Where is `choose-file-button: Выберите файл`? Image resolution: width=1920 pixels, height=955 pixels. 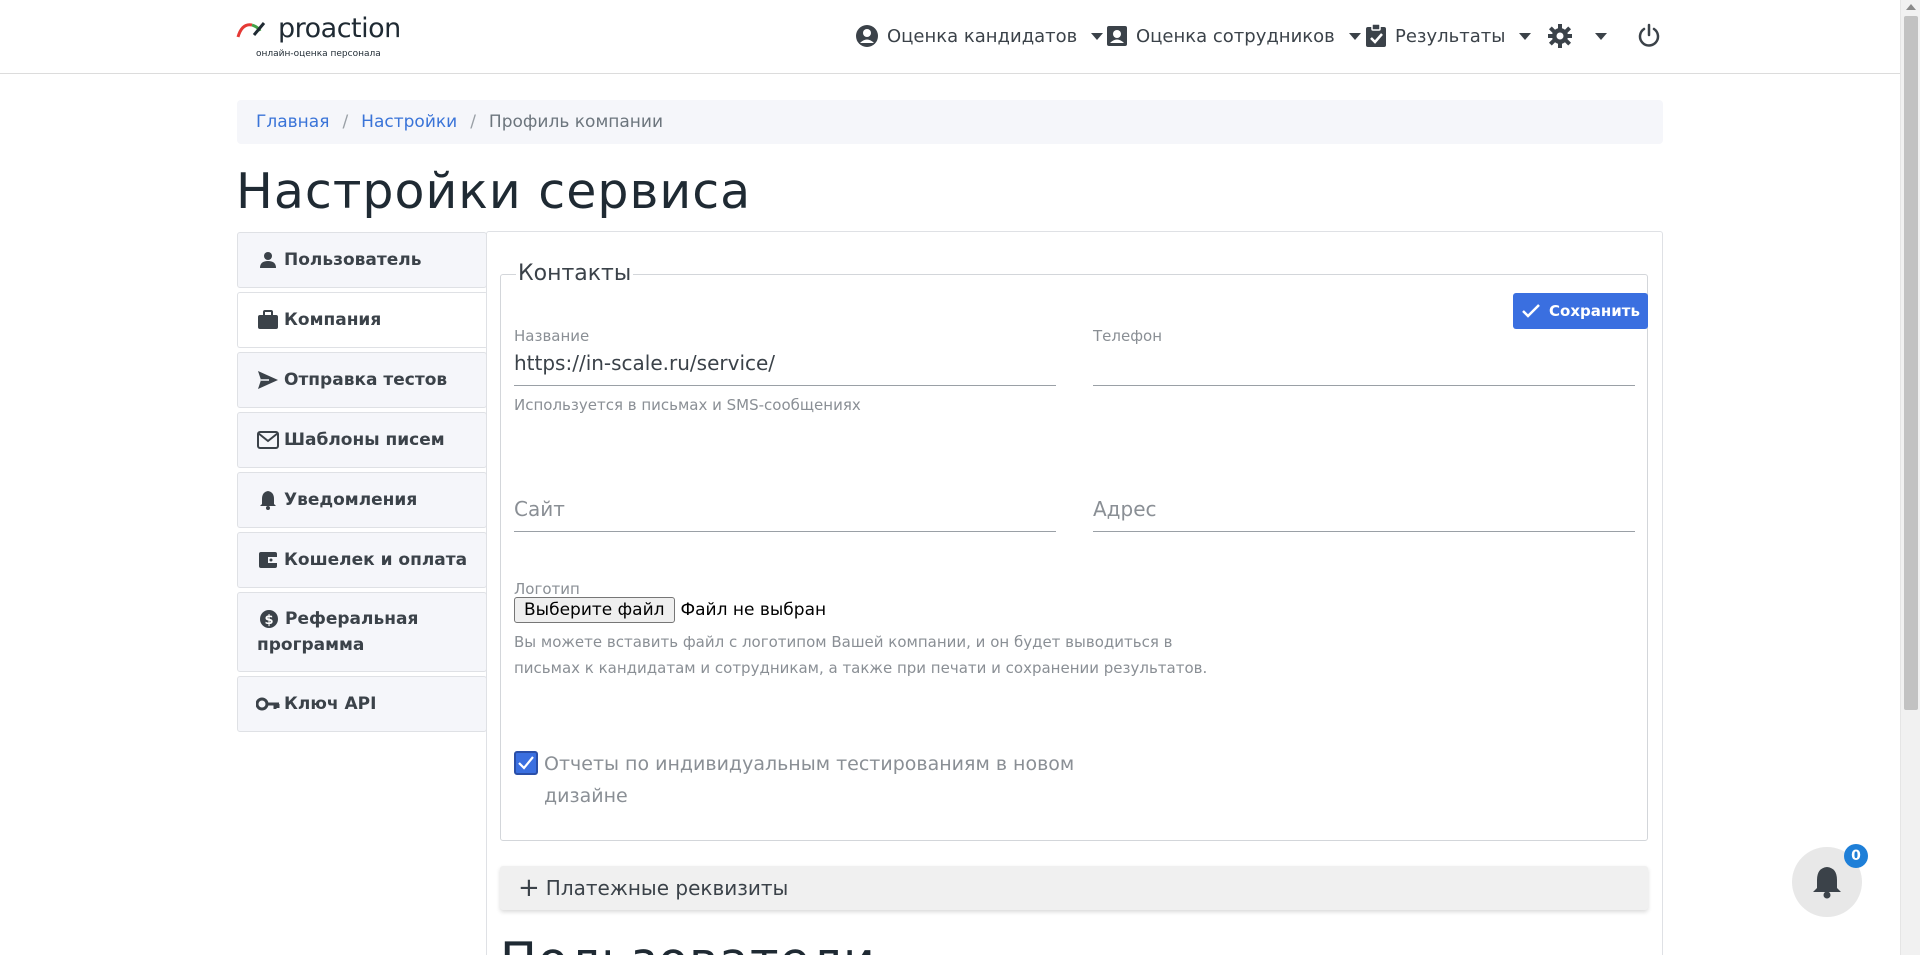
choose-file-button: Выберите файл is located at coordinates (594, 610).